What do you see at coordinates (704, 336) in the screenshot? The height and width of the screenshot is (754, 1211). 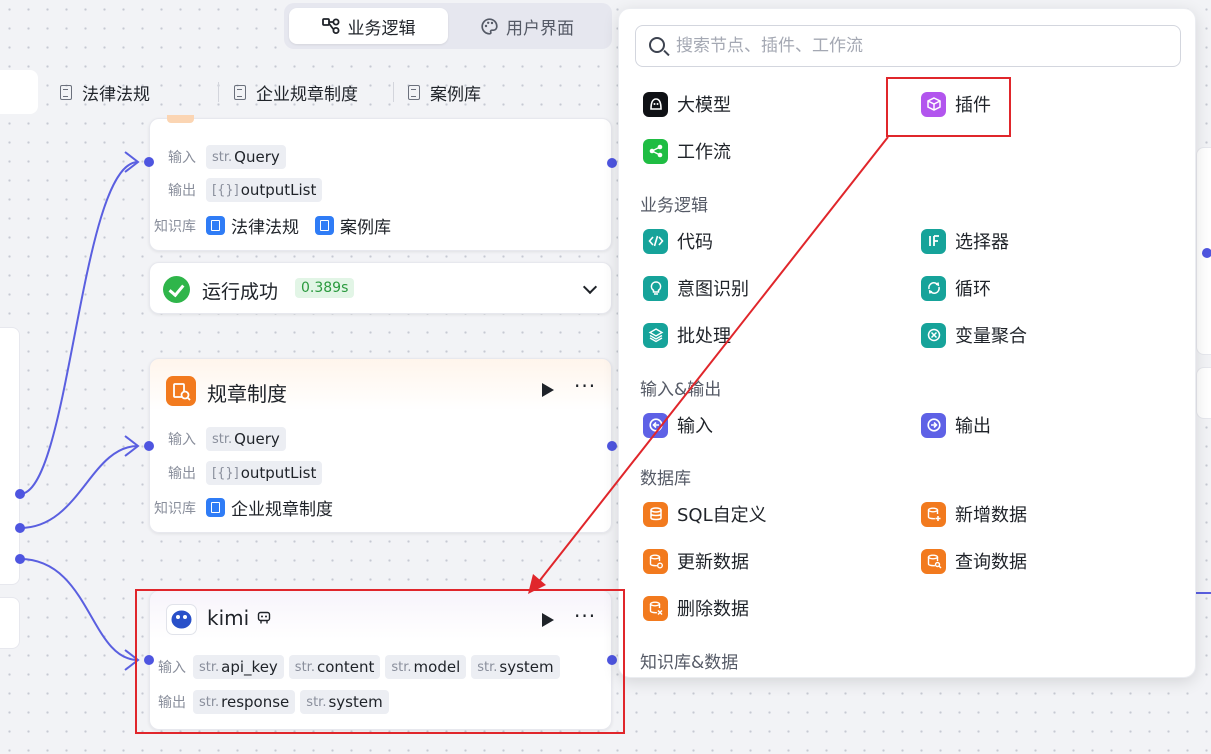 I see `item-label: 批处理` at bounding box center [704, 336].